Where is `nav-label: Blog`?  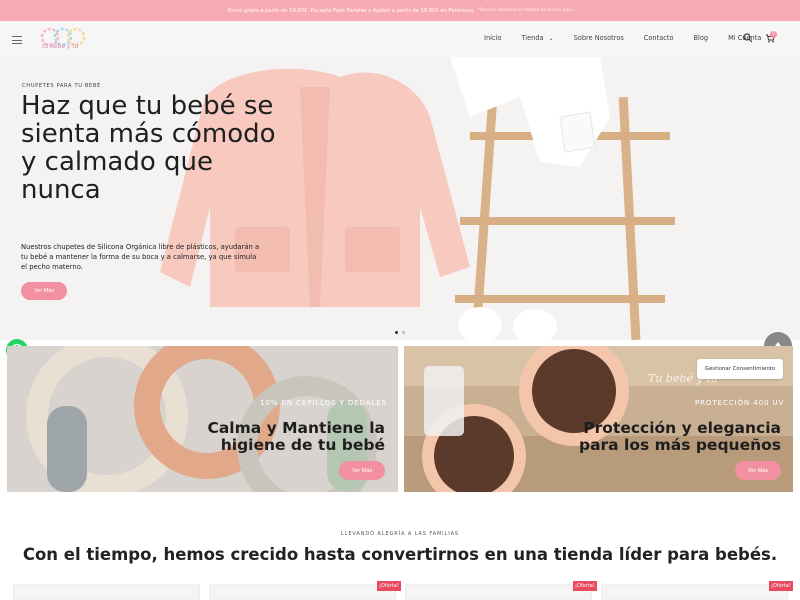
nav-label: Blog is located at coordinates (701, 38).